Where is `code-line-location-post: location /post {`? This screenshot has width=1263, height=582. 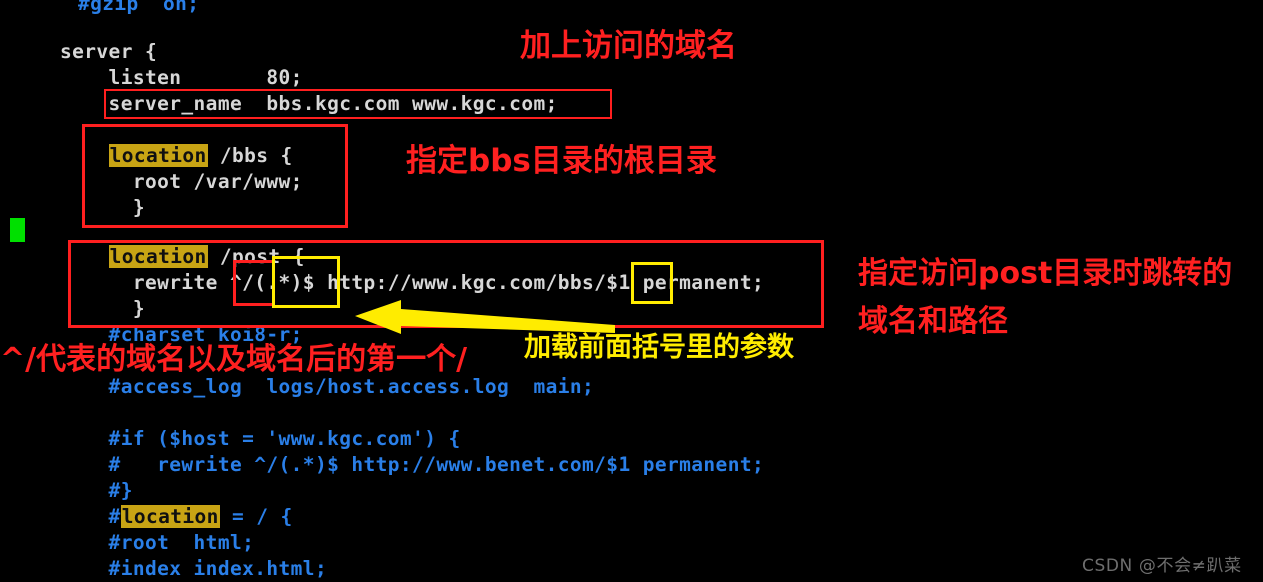 code-line-location-post: location /post { is located at coordinates (182, 257).